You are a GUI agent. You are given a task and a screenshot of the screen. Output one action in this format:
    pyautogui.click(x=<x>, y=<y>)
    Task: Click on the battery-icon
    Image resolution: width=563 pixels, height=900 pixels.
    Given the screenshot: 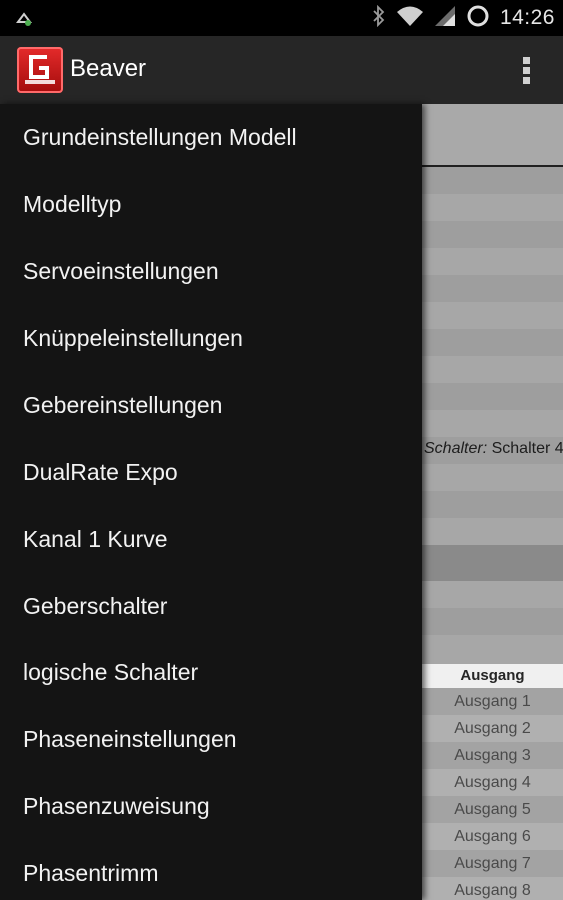 What is the action you would take?
    pyautogui.click(x=478, y=18)
    